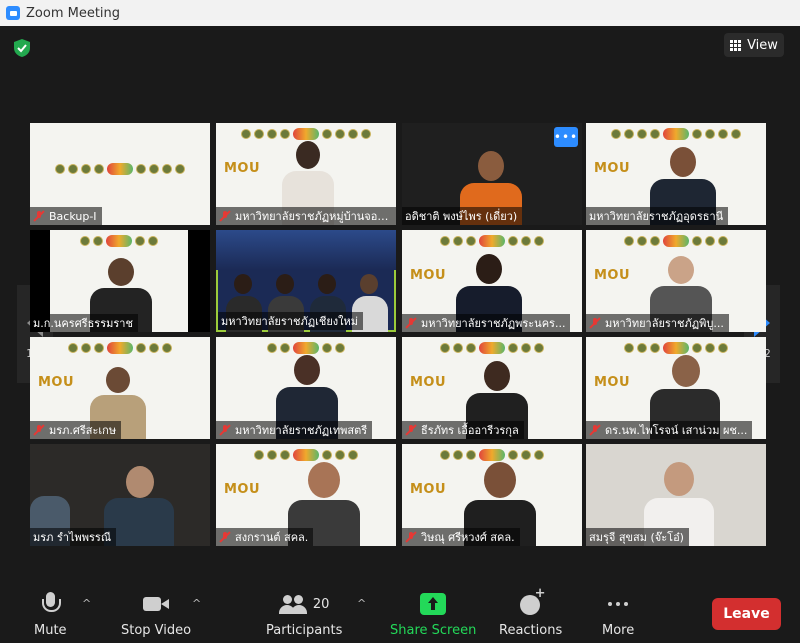  I want to click on participant-name-bar: มรภ รำไพพรรณี, so click(73, 537).